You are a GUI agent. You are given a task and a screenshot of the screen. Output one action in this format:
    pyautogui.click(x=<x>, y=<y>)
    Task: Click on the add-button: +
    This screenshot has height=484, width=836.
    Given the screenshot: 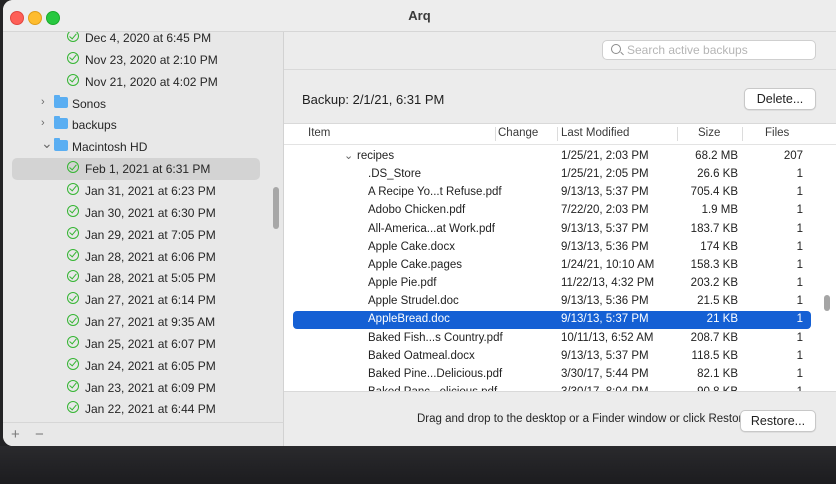 What is the action you would take?
    pyautogui.click(x=15, y=434)
    